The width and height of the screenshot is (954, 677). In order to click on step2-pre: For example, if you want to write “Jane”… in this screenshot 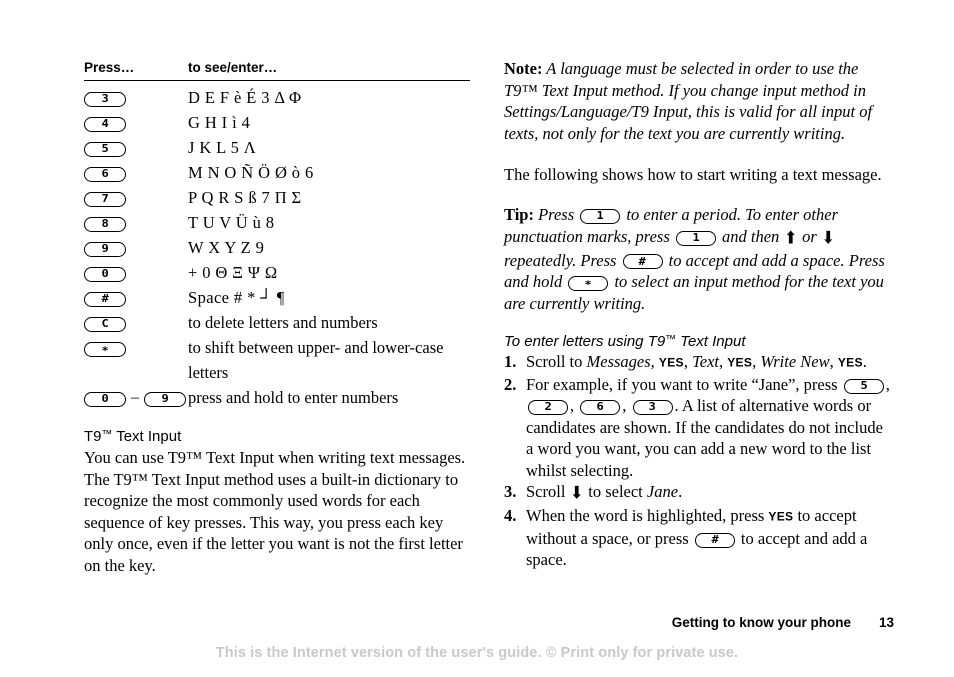, I will do `click(684, 384)`.